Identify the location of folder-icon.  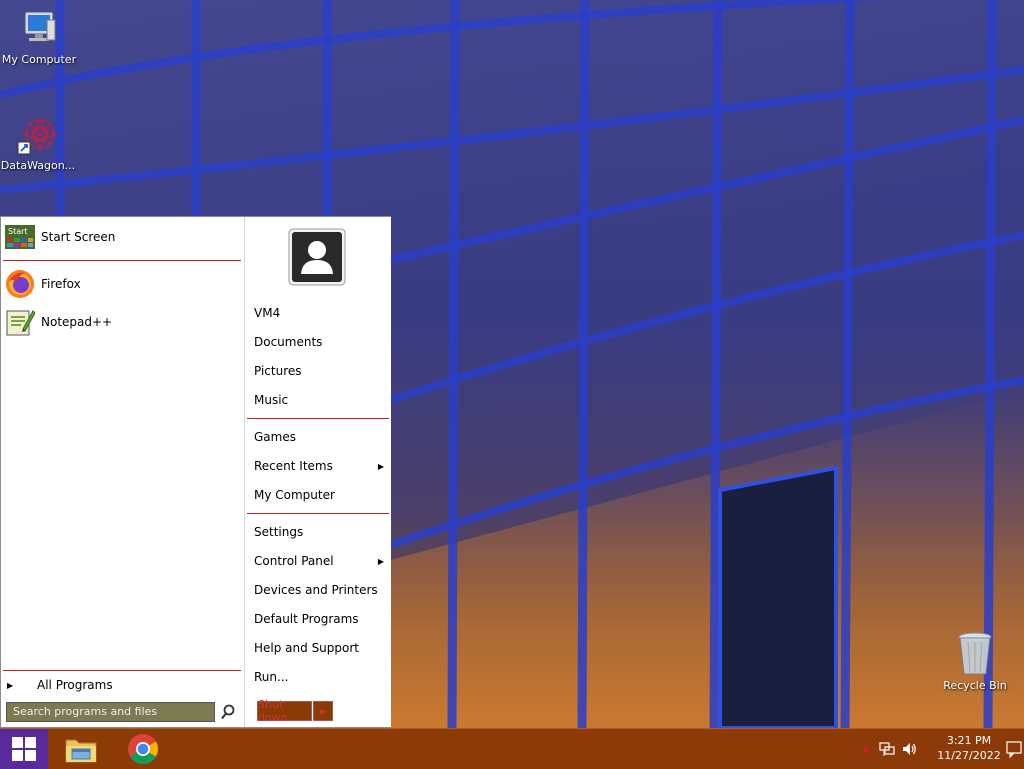
(81, 751).